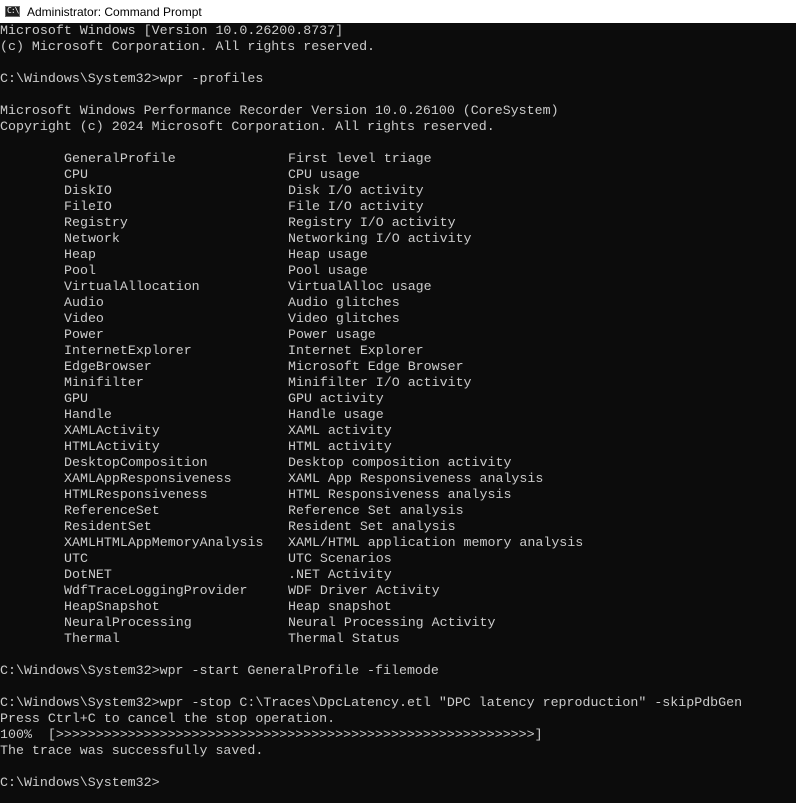 The width and height of the screenshot is (796, 803). Describe the element at coordinates (398, 175) in the screenshot. I see `profile-row: CPU CPU usage` at that location.